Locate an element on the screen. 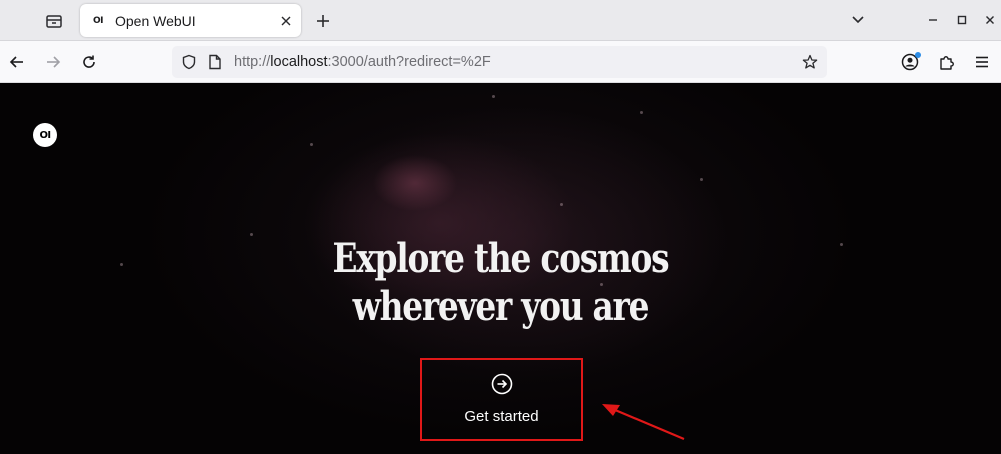  tab-favicon: OI is located at coordinates (98, 20).